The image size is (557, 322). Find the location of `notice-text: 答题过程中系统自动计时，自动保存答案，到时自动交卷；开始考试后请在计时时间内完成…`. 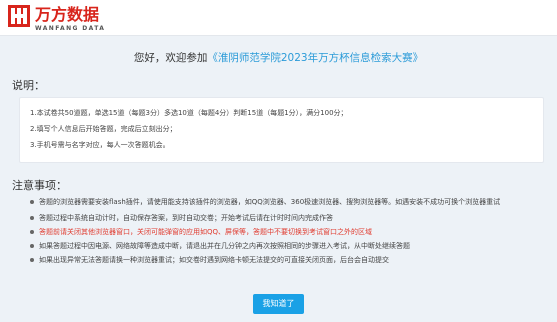

notice-text: 答题过程中系统自动计时，自动保存答案，到时自动交卷；开始考试后请在计时时间内完成… is located at coordinates (186, 218).